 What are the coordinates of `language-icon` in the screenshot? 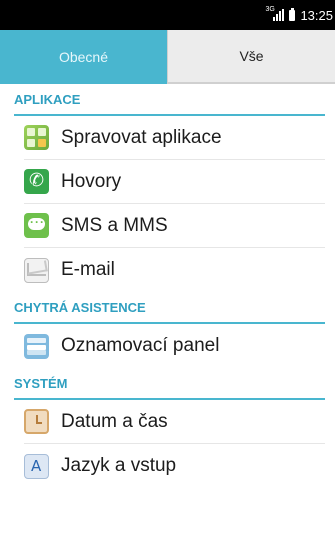 It's located at (36, 466).